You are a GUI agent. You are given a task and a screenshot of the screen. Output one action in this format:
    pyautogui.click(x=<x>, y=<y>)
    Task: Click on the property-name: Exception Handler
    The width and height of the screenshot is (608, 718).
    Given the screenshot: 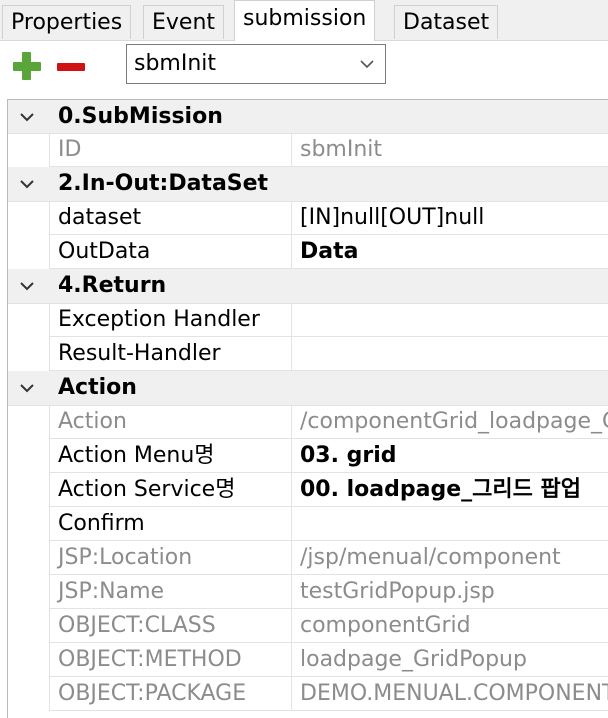 What is the action you would take?
    pyautogui.click(x=170, y=320)
    